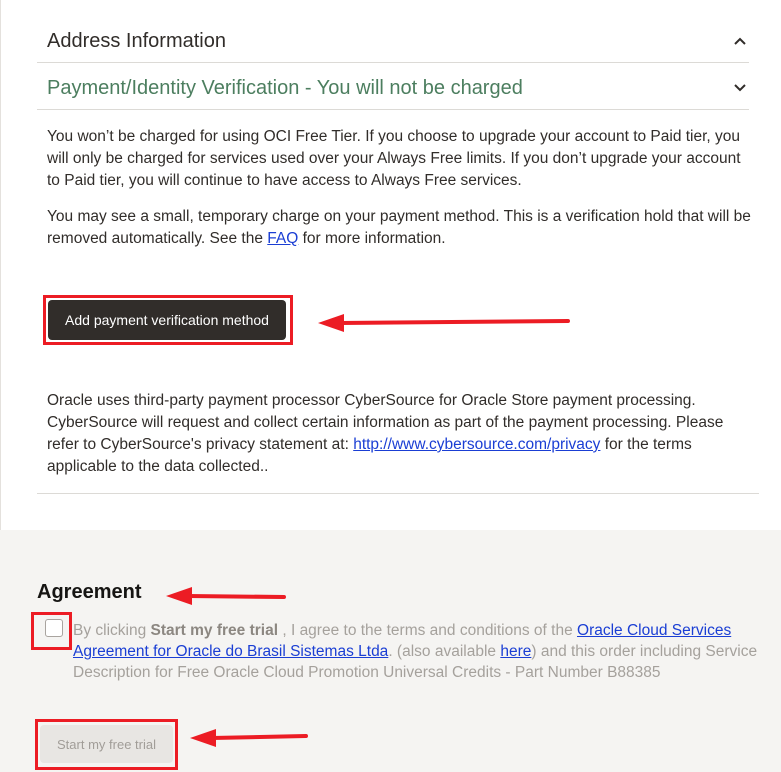 This screenshot has width=781, height=772. I want to click on address-section-title: Address Information, so click(136, 40).